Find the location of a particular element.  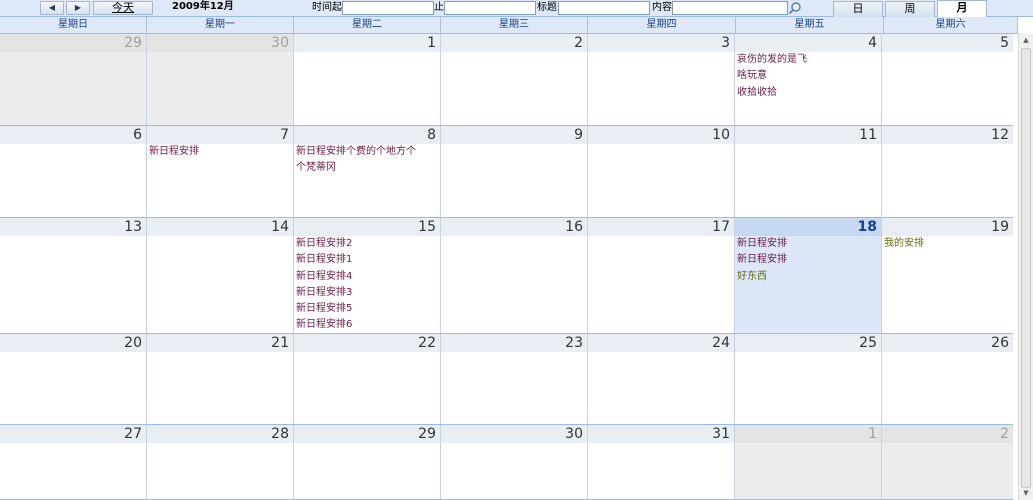

day-number: 5 is located at coordinates (947, 43).